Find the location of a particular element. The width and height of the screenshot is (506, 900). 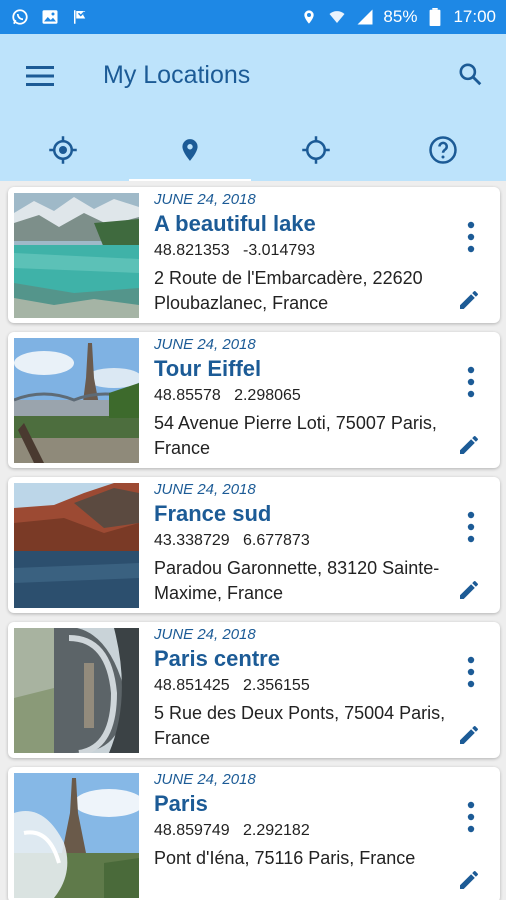

signal-icon is located at coordinates (365, 17).